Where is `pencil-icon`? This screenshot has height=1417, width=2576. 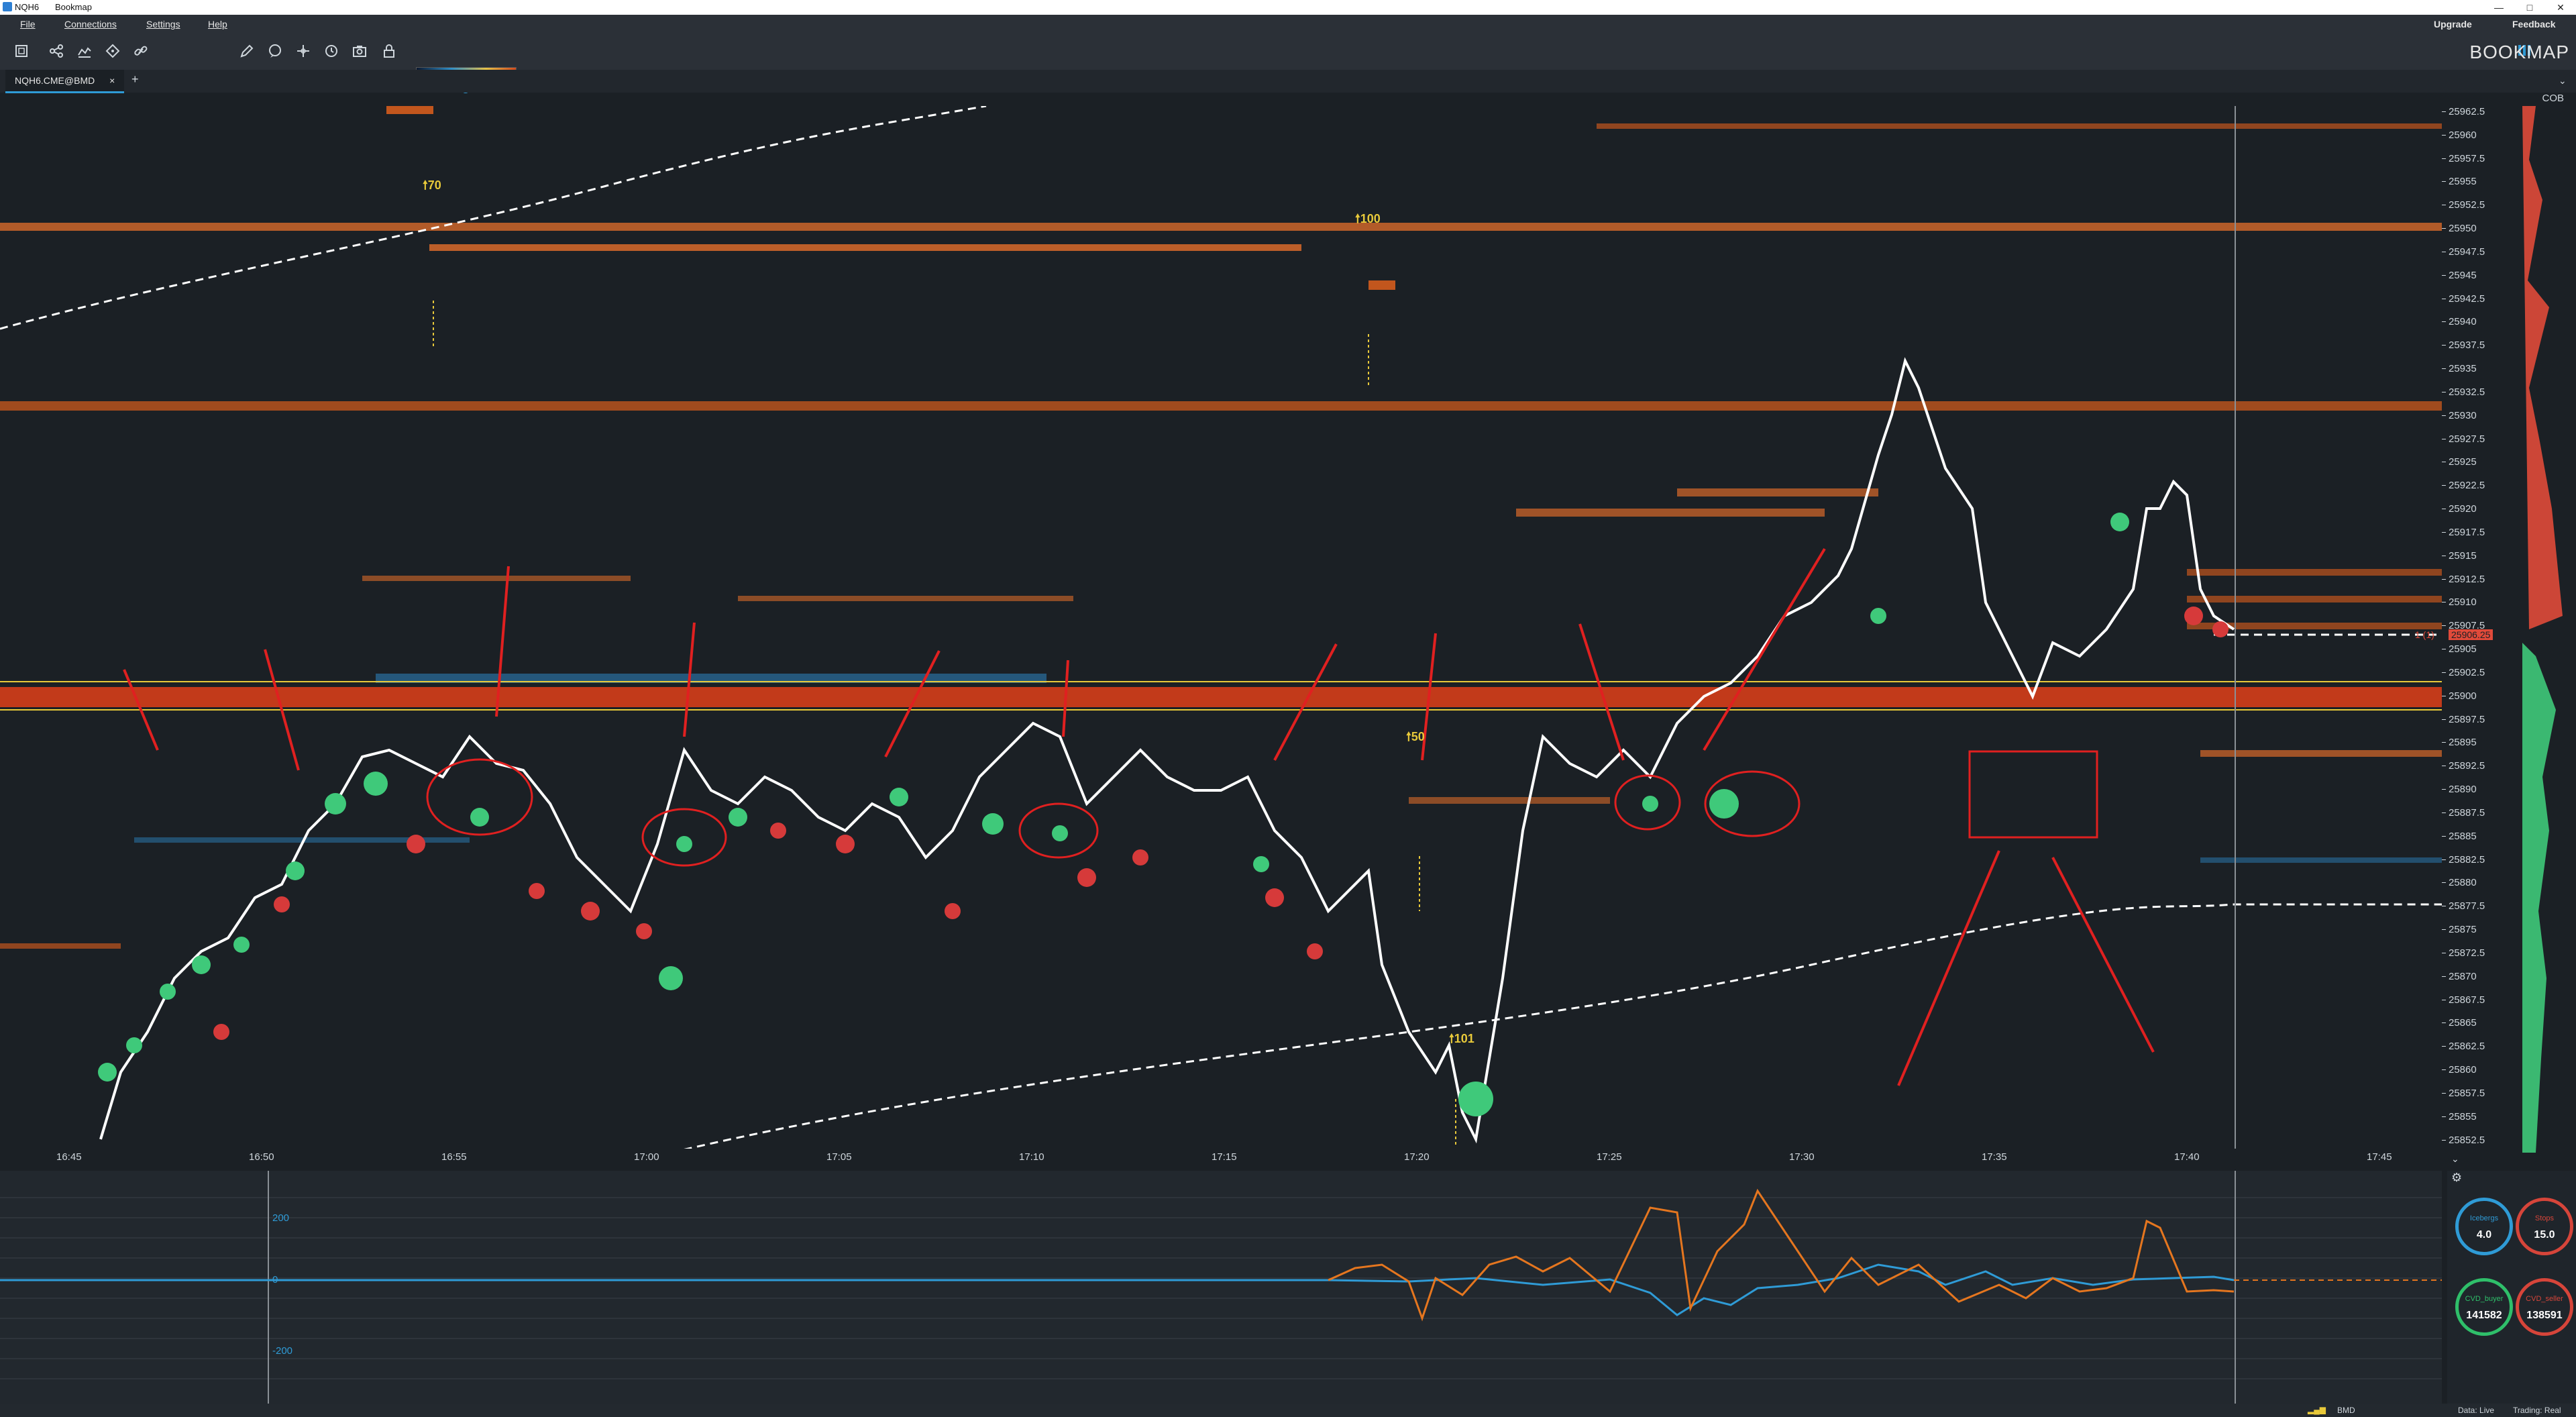
pencil-icon is located at coordinates (246, 51).